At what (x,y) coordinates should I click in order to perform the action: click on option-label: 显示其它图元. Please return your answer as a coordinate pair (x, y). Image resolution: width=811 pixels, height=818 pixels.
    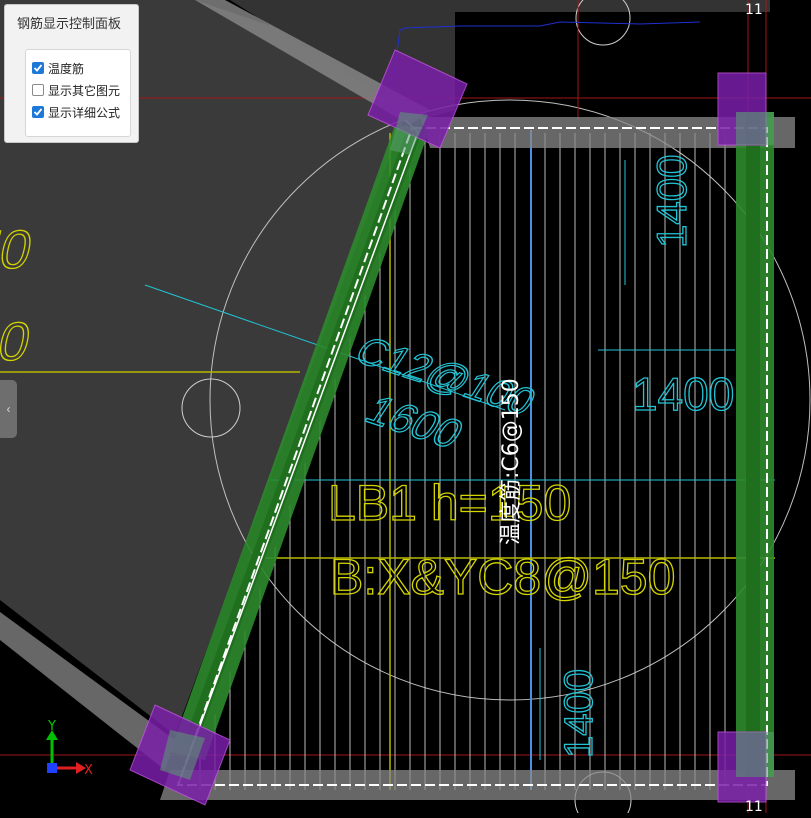
    Looking at the image, I should click on (84, 90).